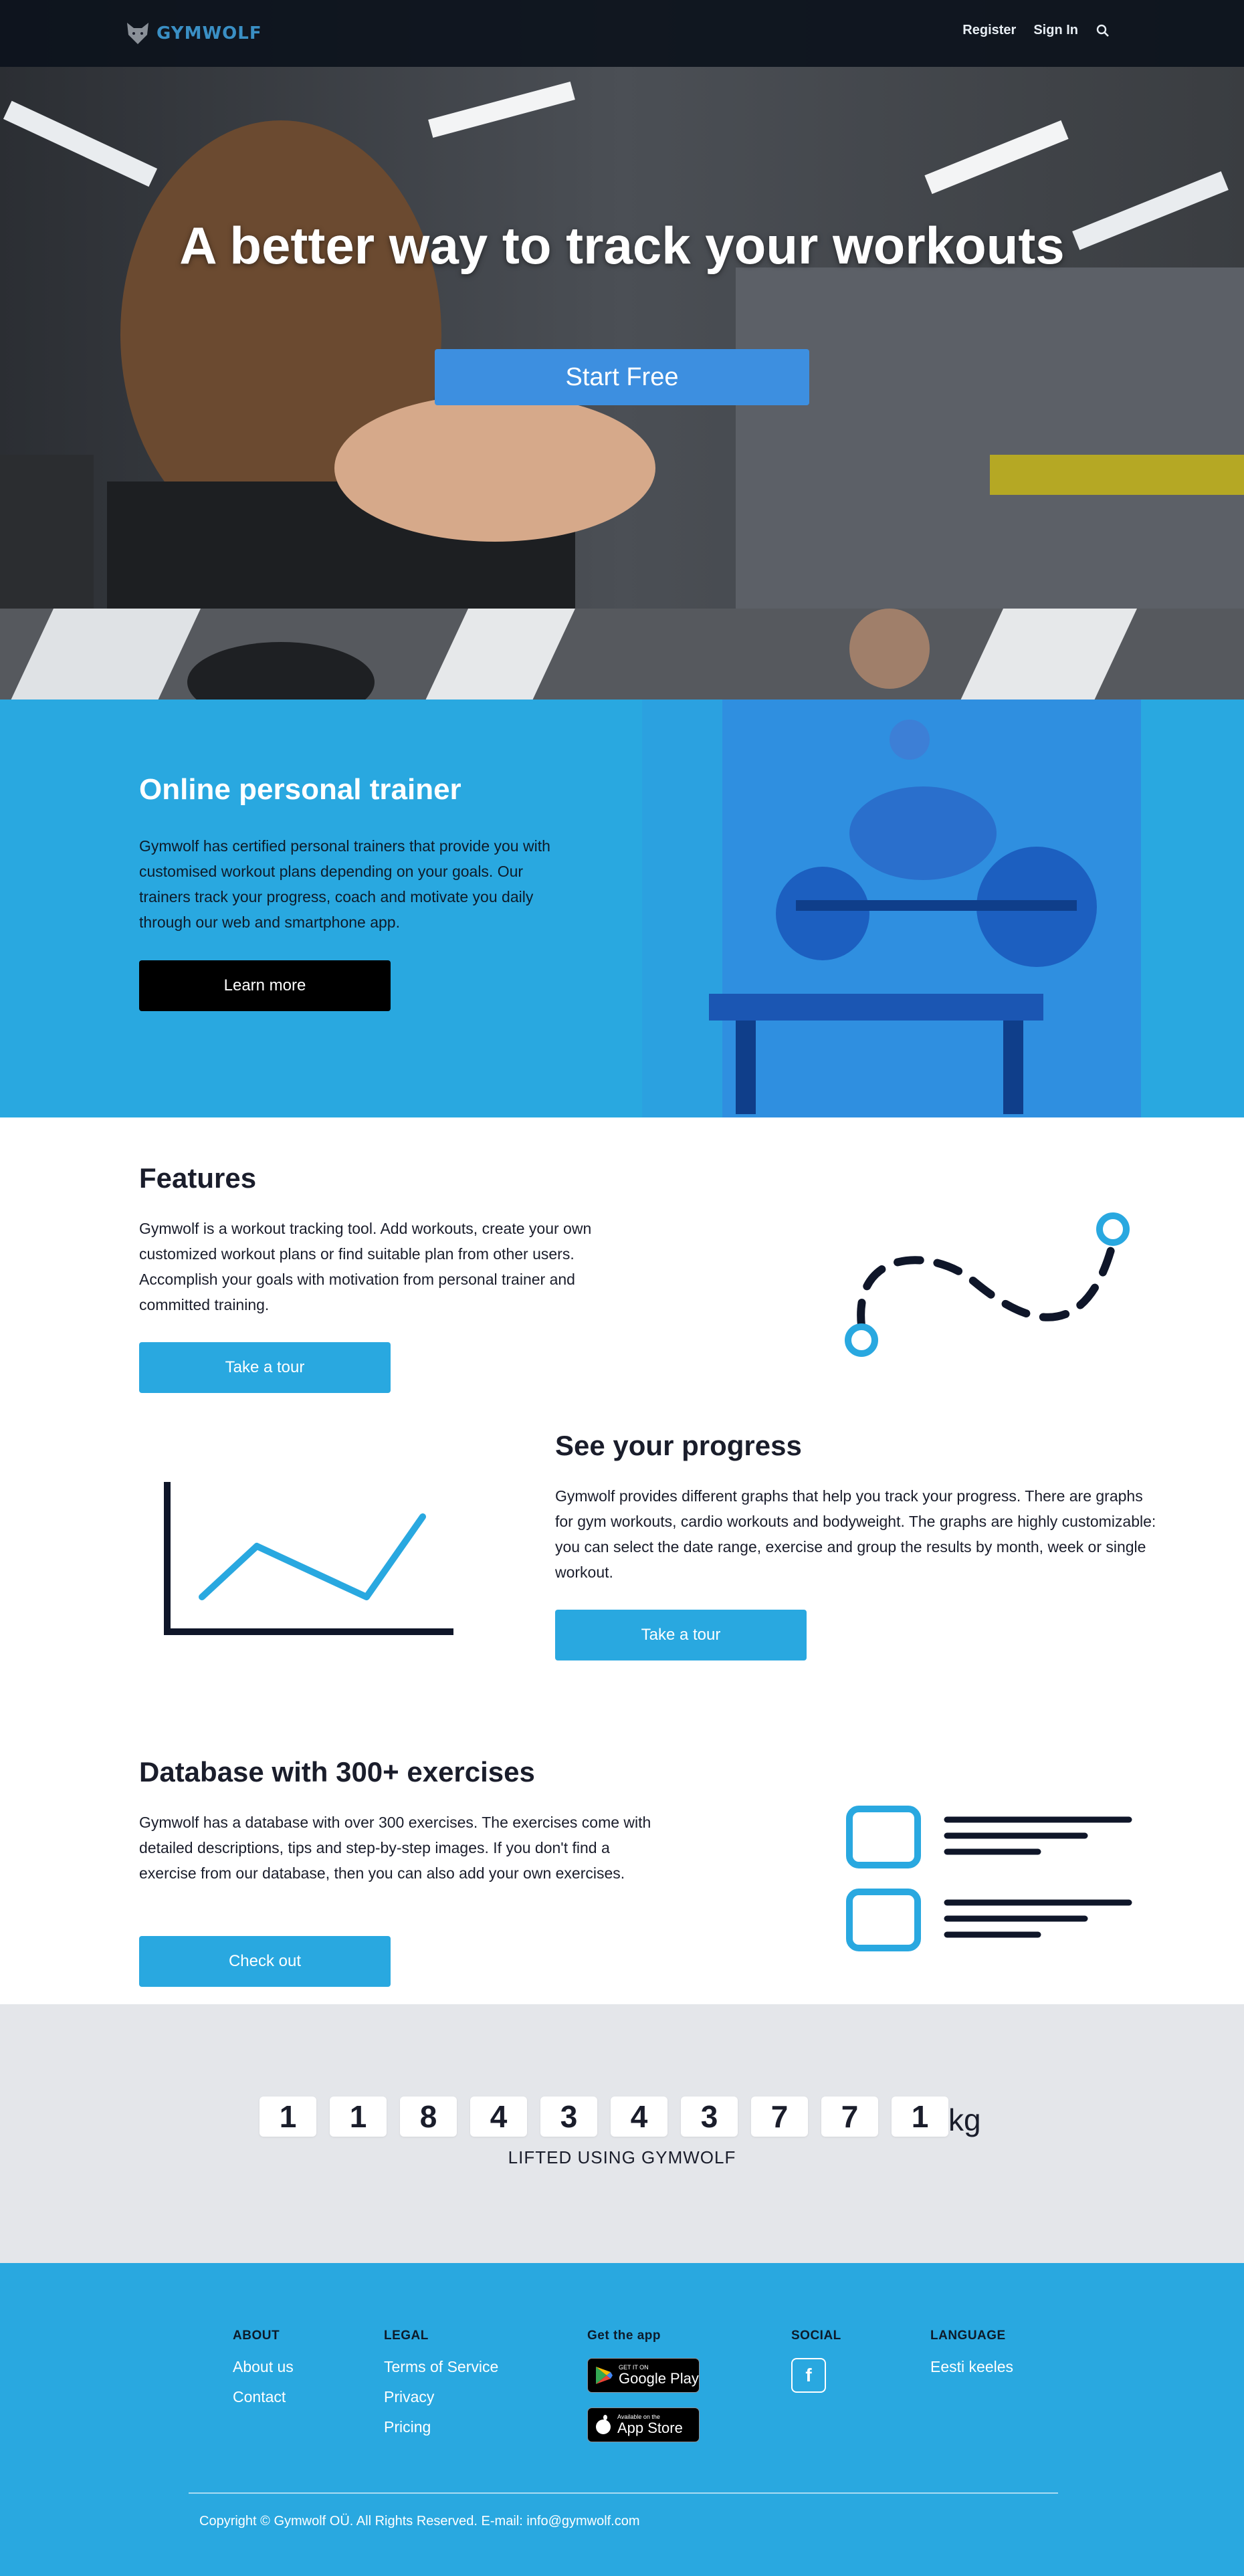 The width and height of the screenshot is (1244, 2576). Describe the element at coordinates (816, 2336) in the screenshot. I see `footer-social-heading: SOCIAL` at that location.